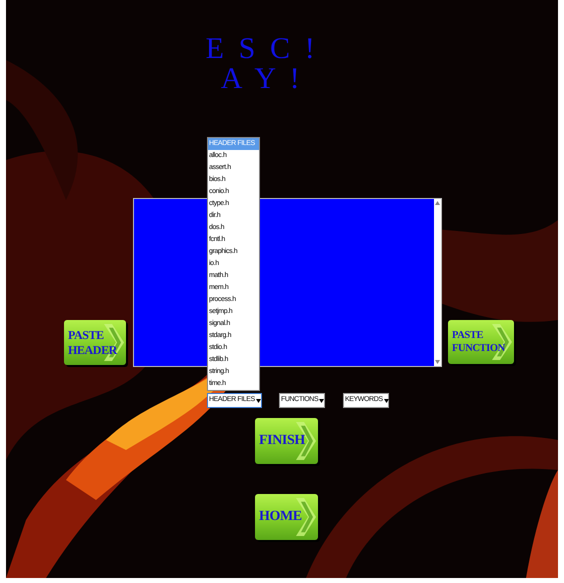 The height and width of the screenshot is (583, 564). I want to click on title-text: A Y !, so click(262, 79).